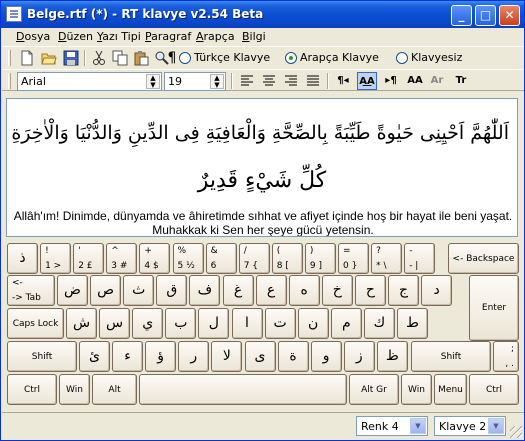 The image size is (525, 441). I want to click on key-arabic-r4-9: ظ, so click(392, 356).